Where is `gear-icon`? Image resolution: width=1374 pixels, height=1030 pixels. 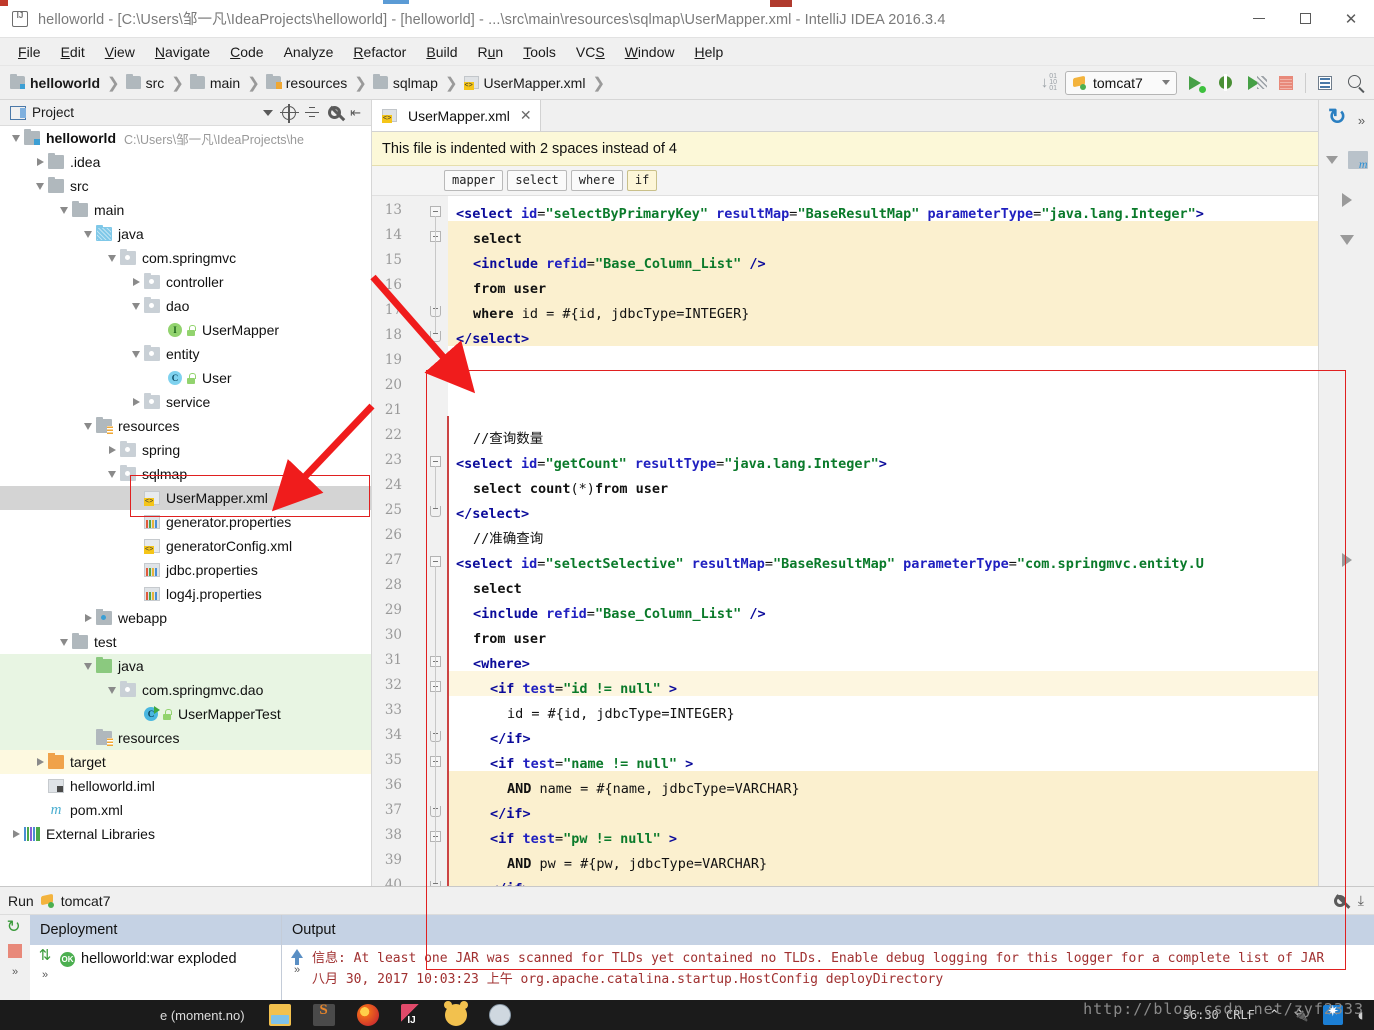
gear-icon is located at coordinates (1339, 900).